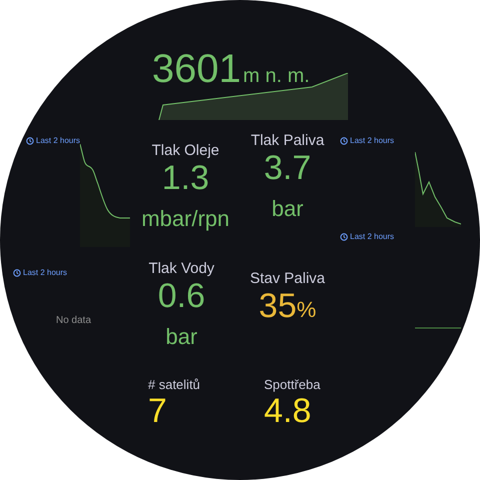  Describe the element at coordinates (185, 219) in the screenshot. I see `stat-unit: mbar/rpn` at that location.